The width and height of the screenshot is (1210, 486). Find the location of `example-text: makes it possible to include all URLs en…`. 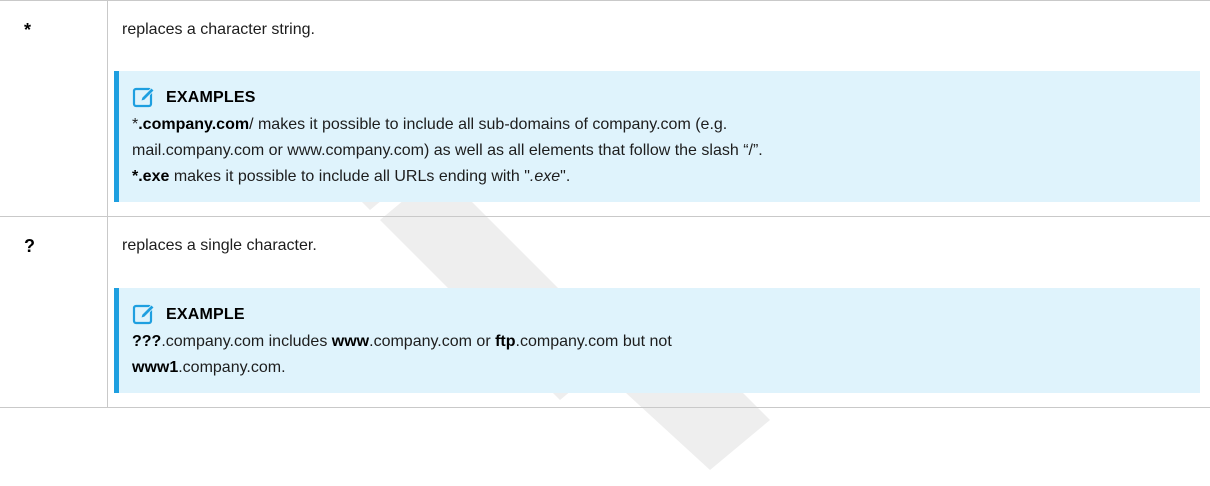

example-text: makes it possible to include all URLs en… is located at coordinates (349, 176).